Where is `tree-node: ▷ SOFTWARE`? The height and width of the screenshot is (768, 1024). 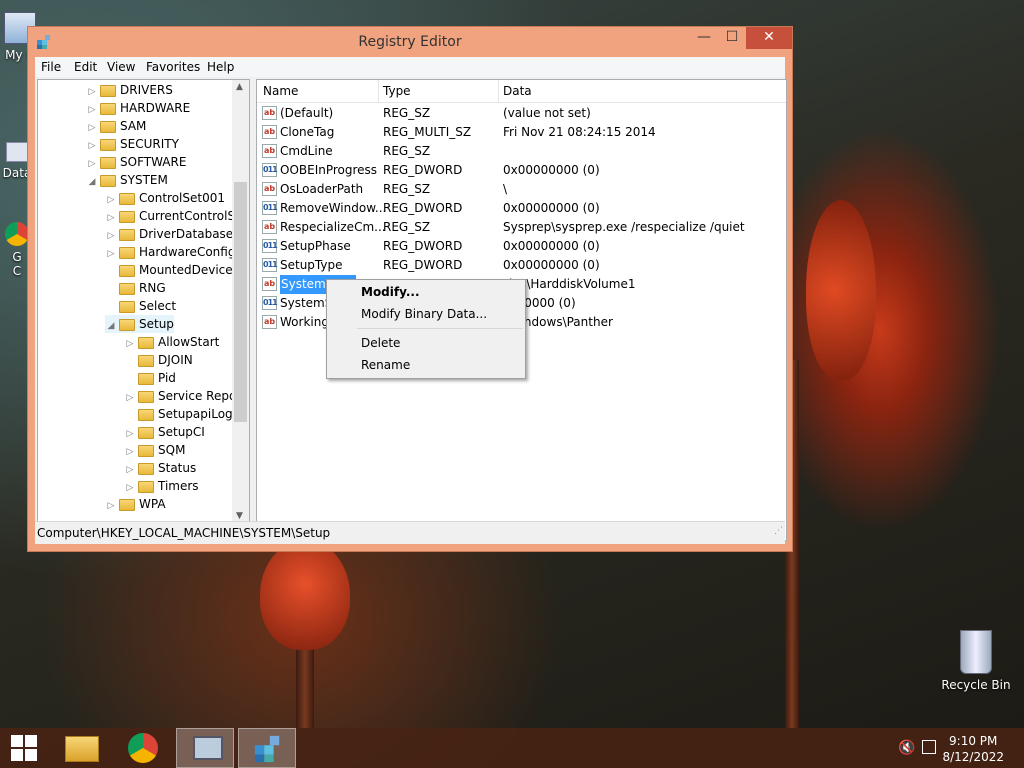 tree-node: ▷ SOFTWARE is located at coordinates (136, 162).